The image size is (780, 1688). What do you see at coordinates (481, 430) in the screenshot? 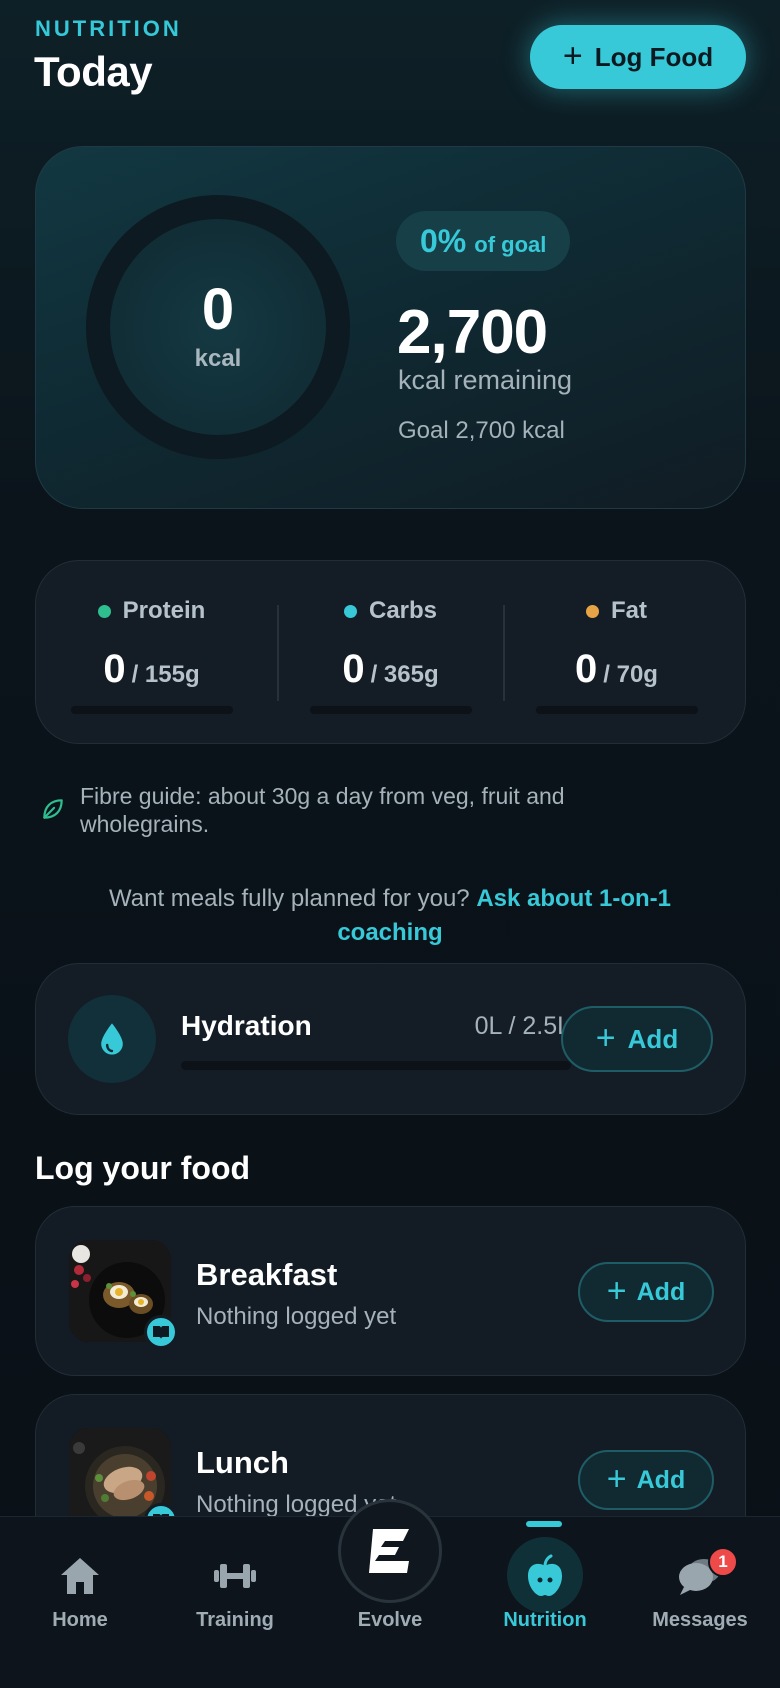
I see `calorie-goal: Goal 2,700 kcal` at bounding box center [481, 430].